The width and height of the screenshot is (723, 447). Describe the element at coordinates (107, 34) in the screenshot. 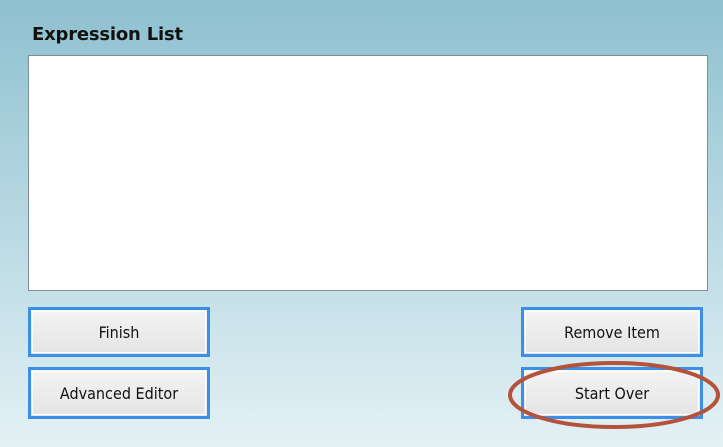

I see `panel-title: Expression List` at that location.